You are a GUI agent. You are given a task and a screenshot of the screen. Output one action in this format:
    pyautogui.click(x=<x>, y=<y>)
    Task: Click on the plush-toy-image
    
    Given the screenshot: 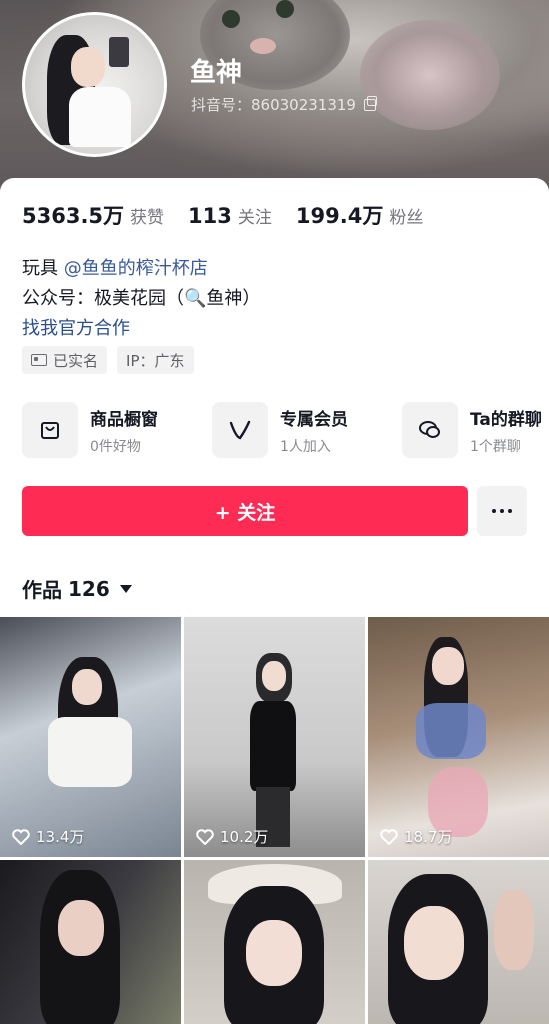 What is the action you would take?
    pyautogui.click(x=430, y=75)
    